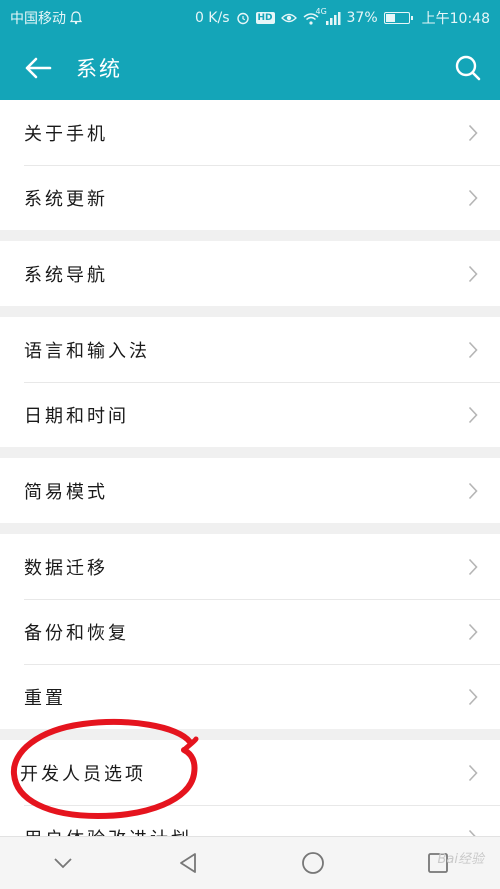 This screenshot has width=500, height=889. I want to click on battery-level, so click(390, 18).